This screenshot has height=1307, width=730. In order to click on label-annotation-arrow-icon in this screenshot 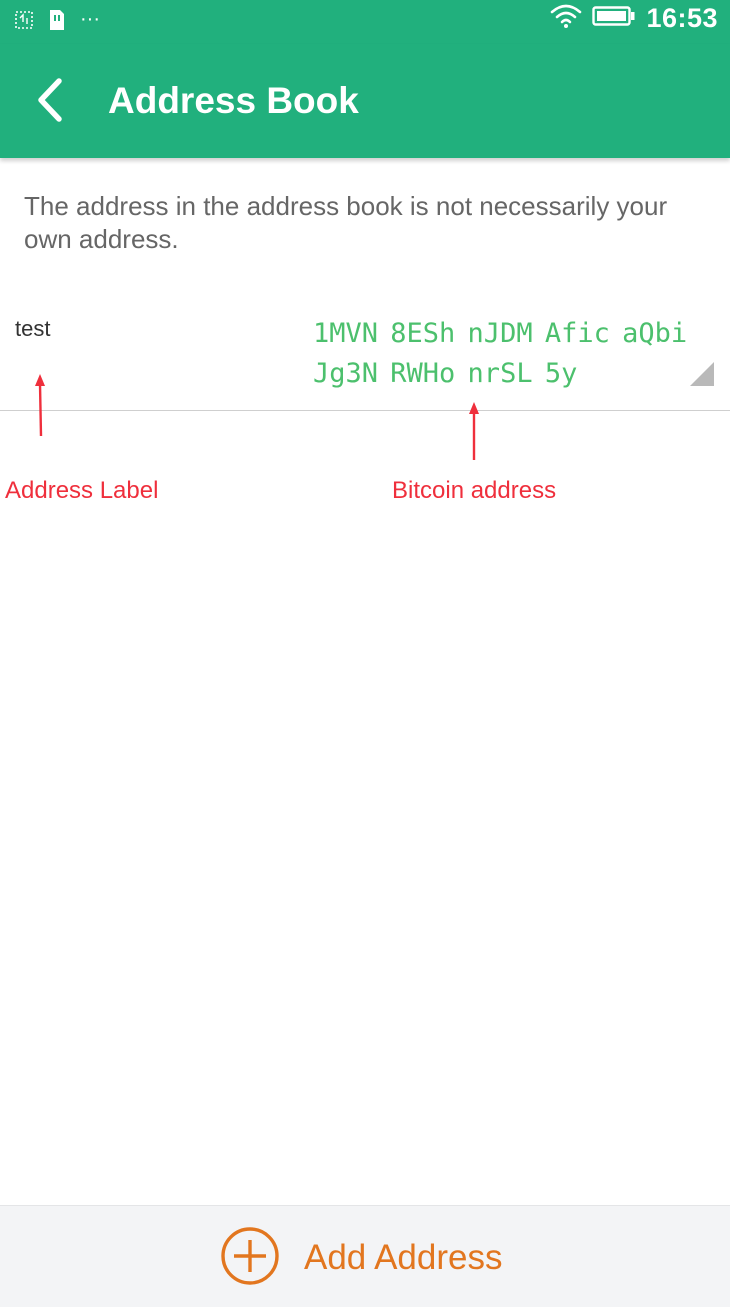, I will do `click(40, 407)`.